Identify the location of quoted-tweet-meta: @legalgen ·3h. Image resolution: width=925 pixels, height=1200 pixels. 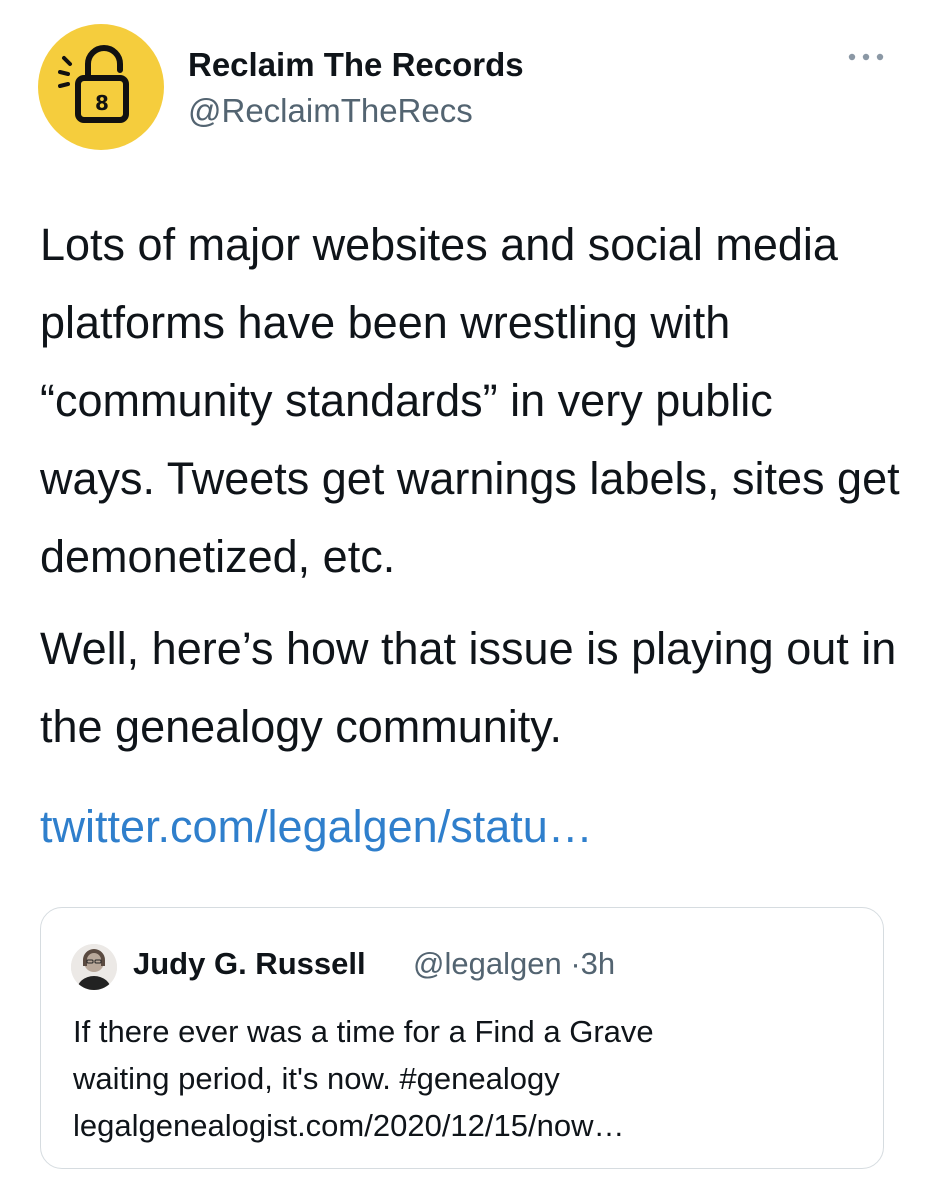
(514, 964).